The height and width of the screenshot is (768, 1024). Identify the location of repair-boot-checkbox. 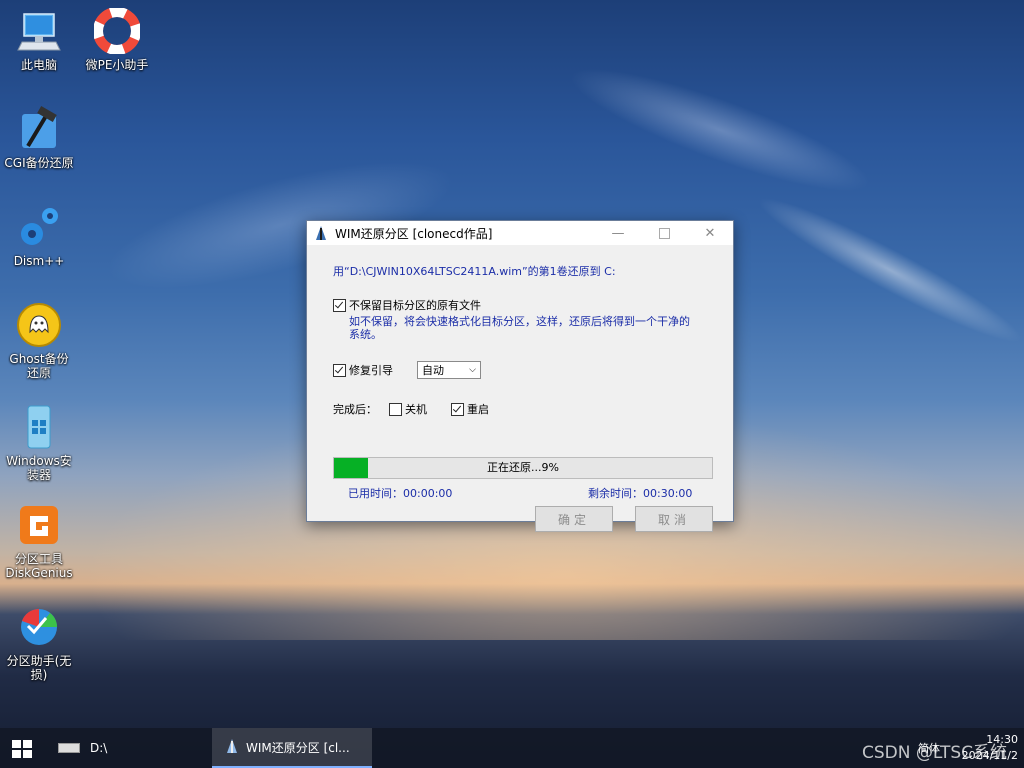
(339, 370).